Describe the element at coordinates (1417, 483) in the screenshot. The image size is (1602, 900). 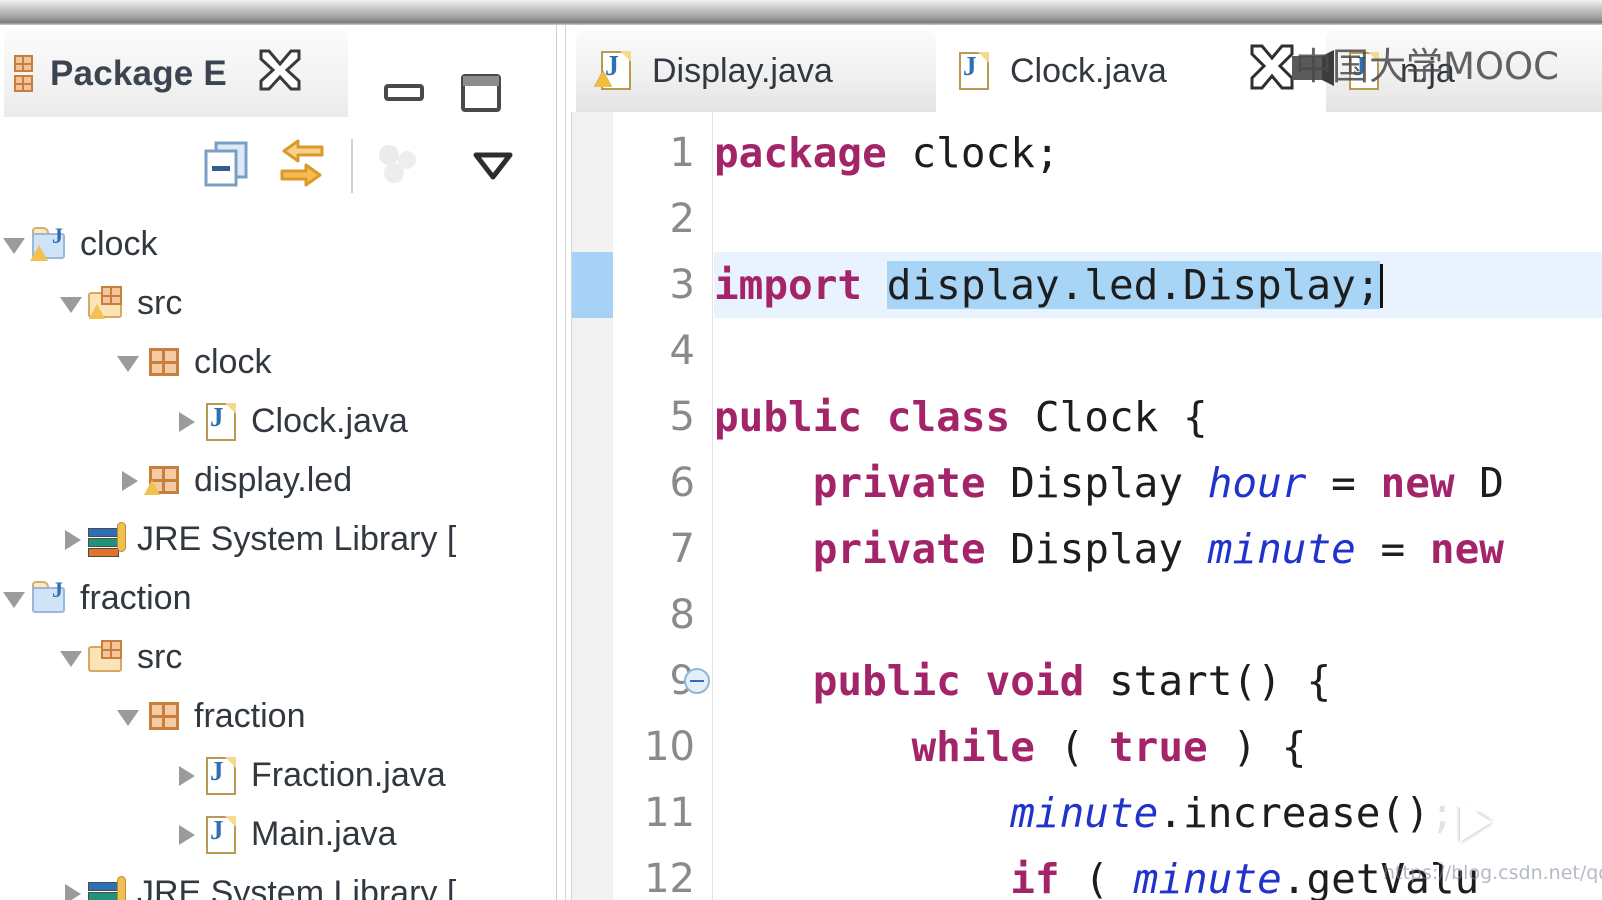
I see `code-keyword: new` at that location.